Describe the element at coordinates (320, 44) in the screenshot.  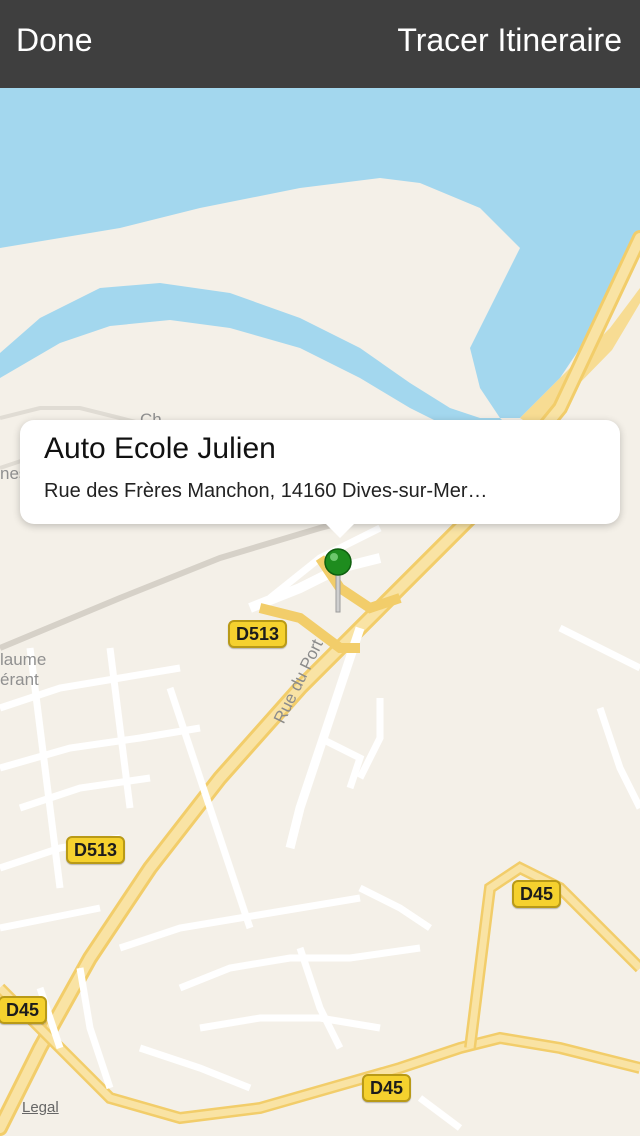
I see `navigation-bar: Done Tracer Itineraire` at that location.